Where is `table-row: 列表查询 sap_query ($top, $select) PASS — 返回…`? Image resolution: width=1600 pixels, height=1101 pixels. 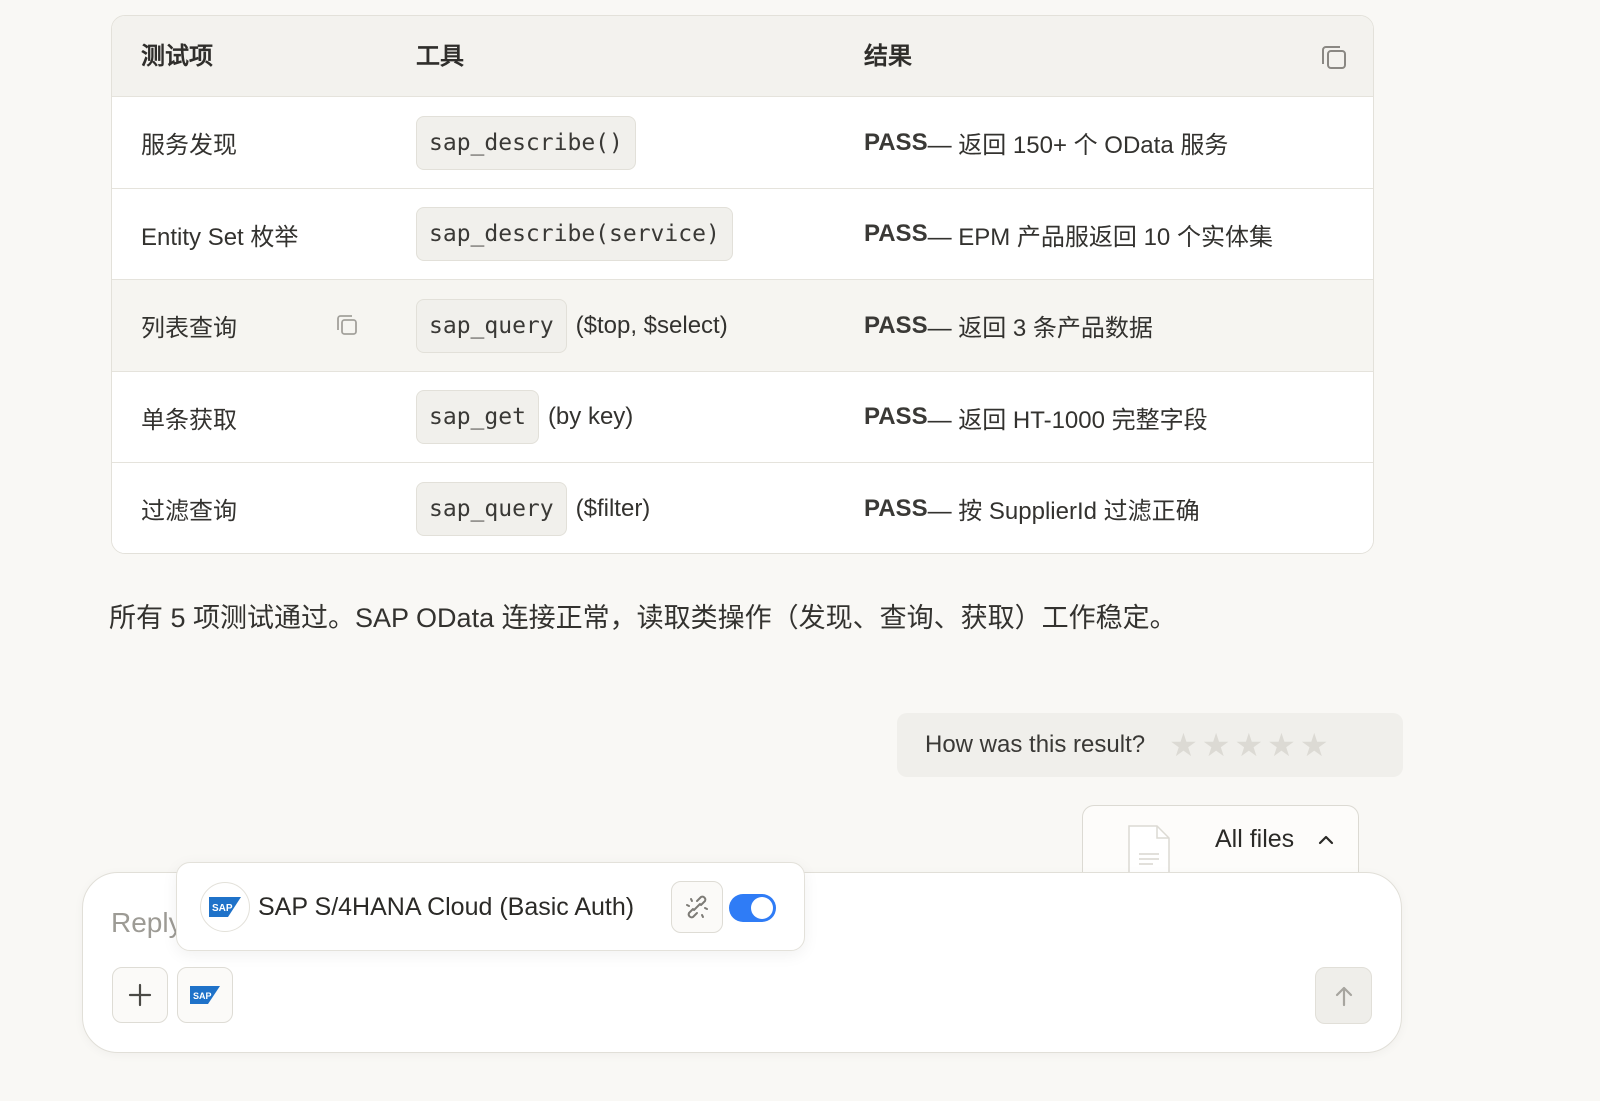
table-row: 列表查询 sap_query ($top, $select) PASS — 返回… is located at coordinates (742, 326).